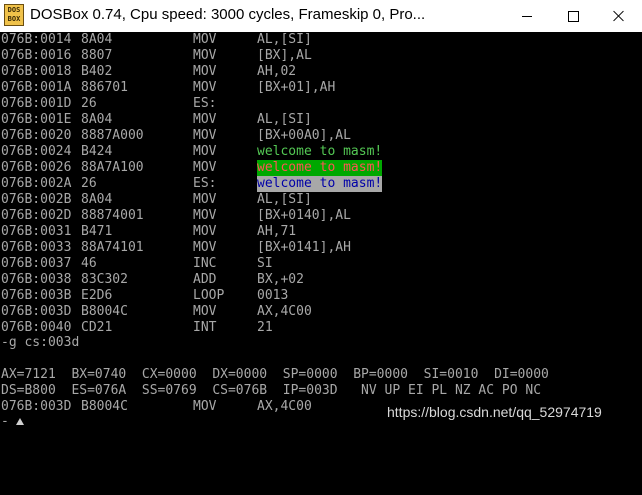  What do you see at coordinates (205, 406) in the screenshot?
I see `current-mnemonic: MOV` at bounding box center [205, 406].